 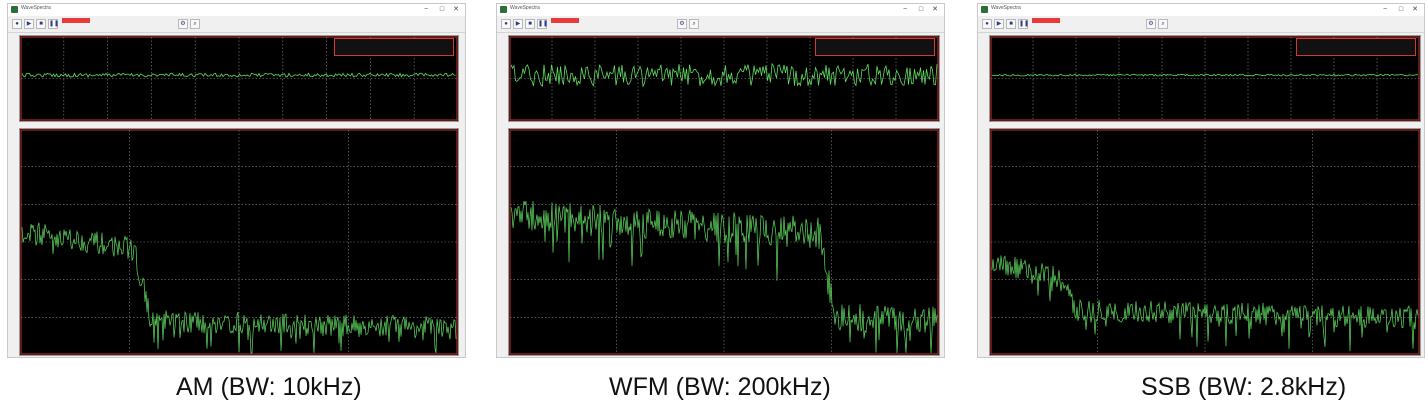 I want to click on caption-ssb: SSB (BW: 2.8kHz), so click(x=1244, y=387).